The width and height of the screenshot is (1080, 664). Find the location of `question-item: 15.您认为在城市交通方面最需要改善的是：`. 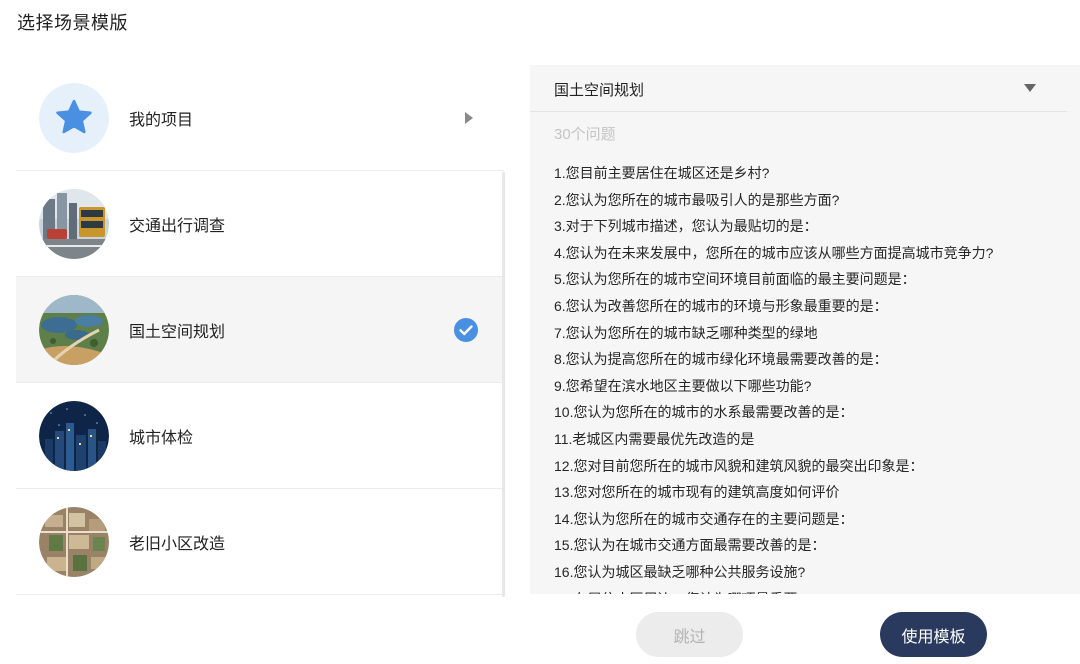

question-item: 15.您认为在城市交通方面最需要改善的是： is located at coordinates (690, 545).